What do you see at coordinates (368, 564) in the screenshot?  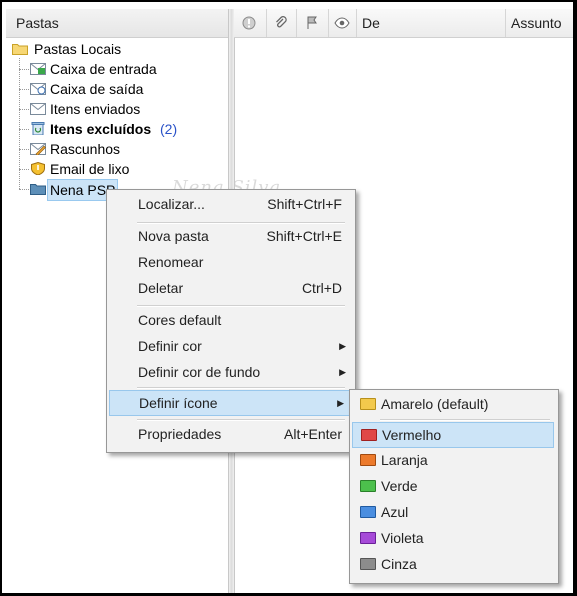 I see `gray-folder-icon` at bounding box center [368, 564].